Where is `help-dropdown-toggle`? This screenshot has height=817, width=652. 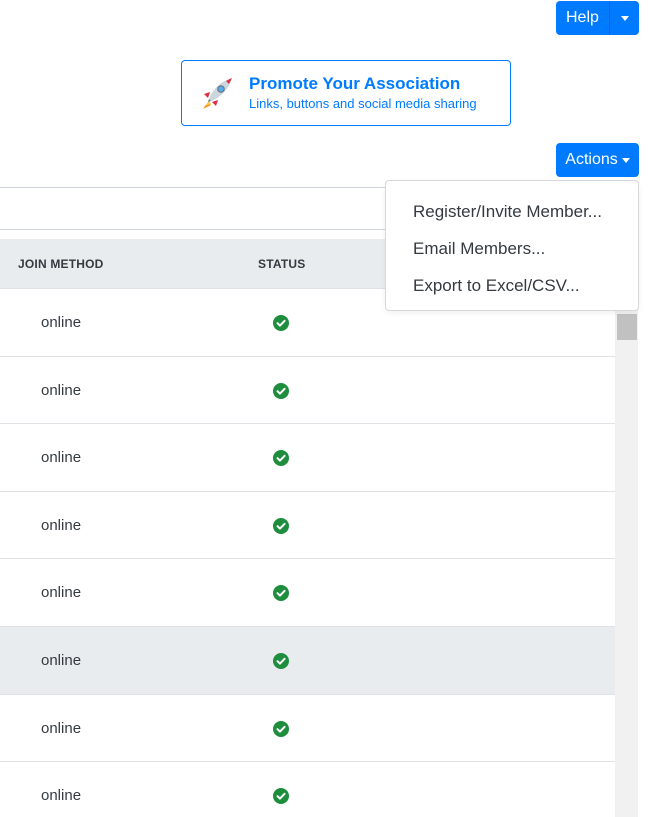 help-dropdown-toggle is located at coordinates (624, 18).